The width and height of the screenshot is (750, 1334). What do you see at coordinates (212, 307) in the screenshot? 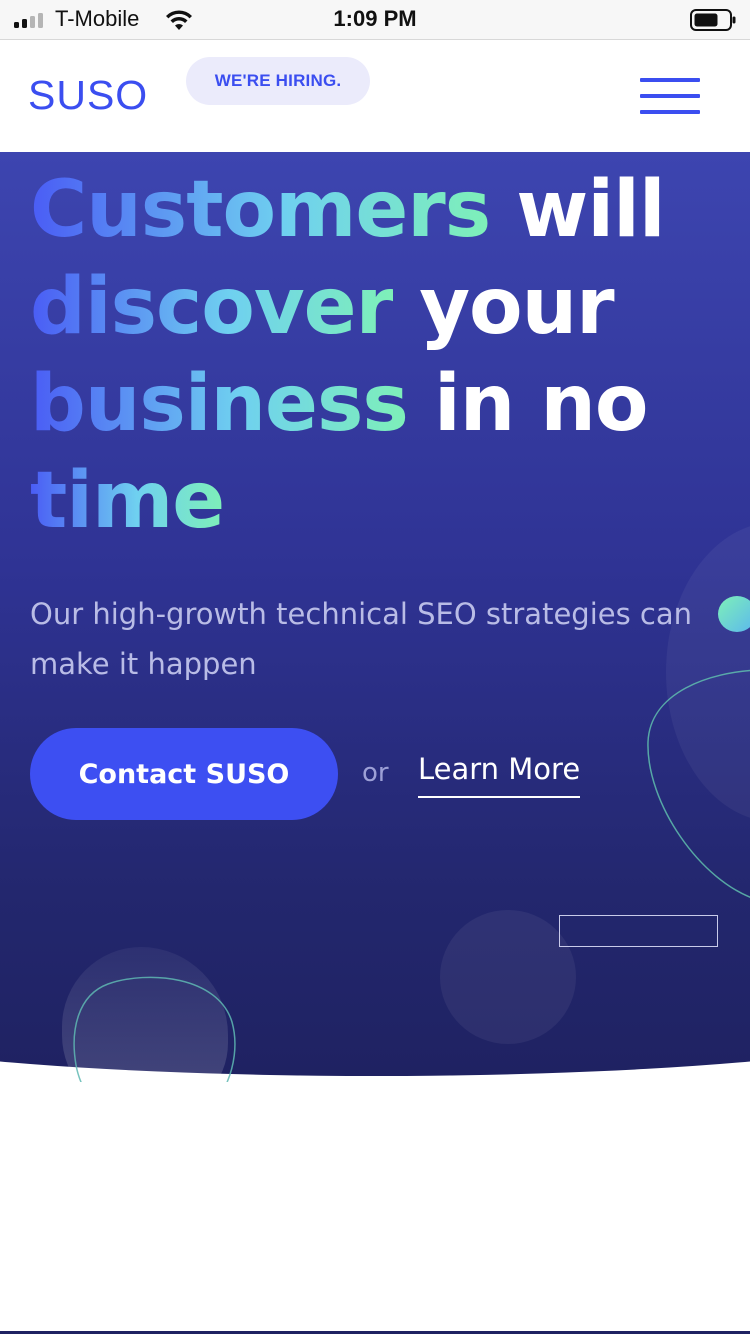
I see `headline-word-discover: discover` at bounding box center [212, 307].